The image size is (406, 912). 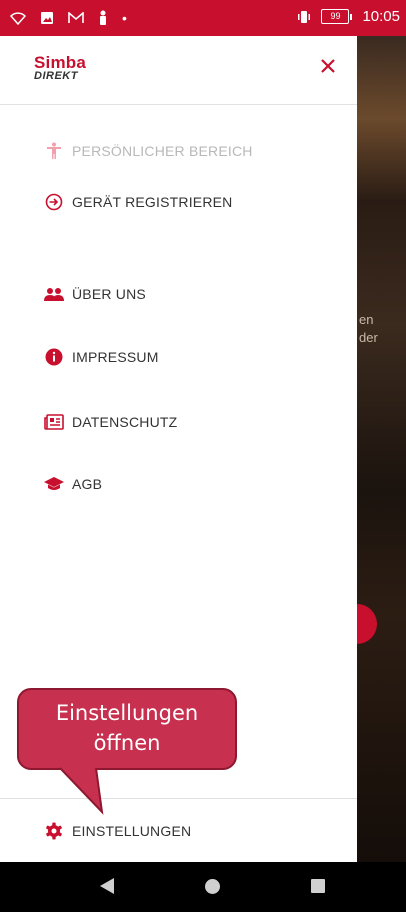 I want to click on sign-in-icon, so click(x=54, y=202).